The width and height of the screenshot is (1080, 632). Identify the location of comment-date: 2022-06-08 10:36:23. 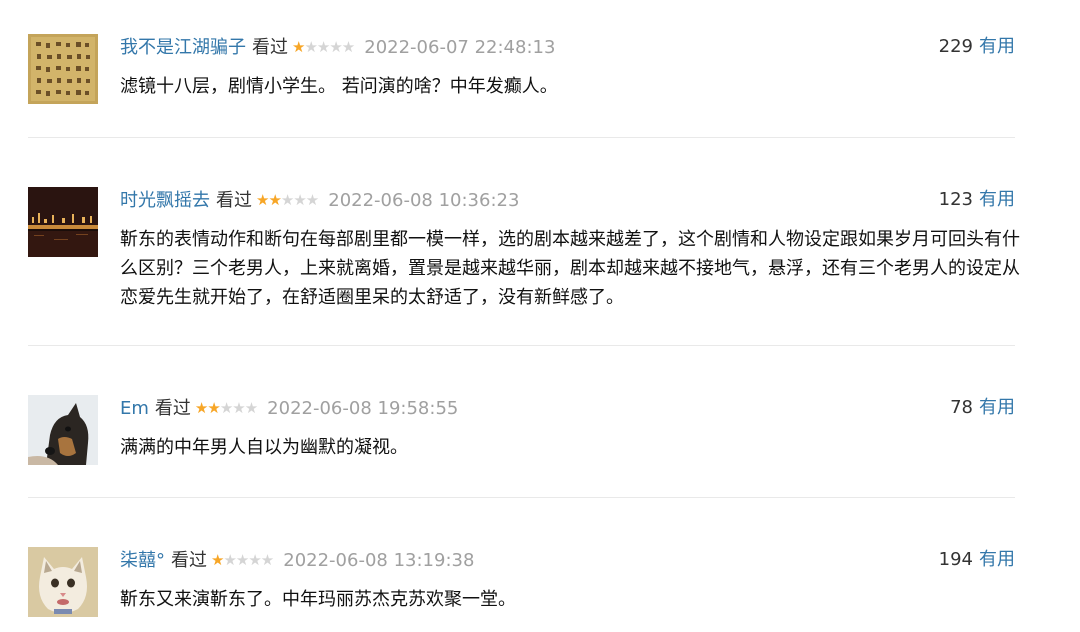
(424, 200).